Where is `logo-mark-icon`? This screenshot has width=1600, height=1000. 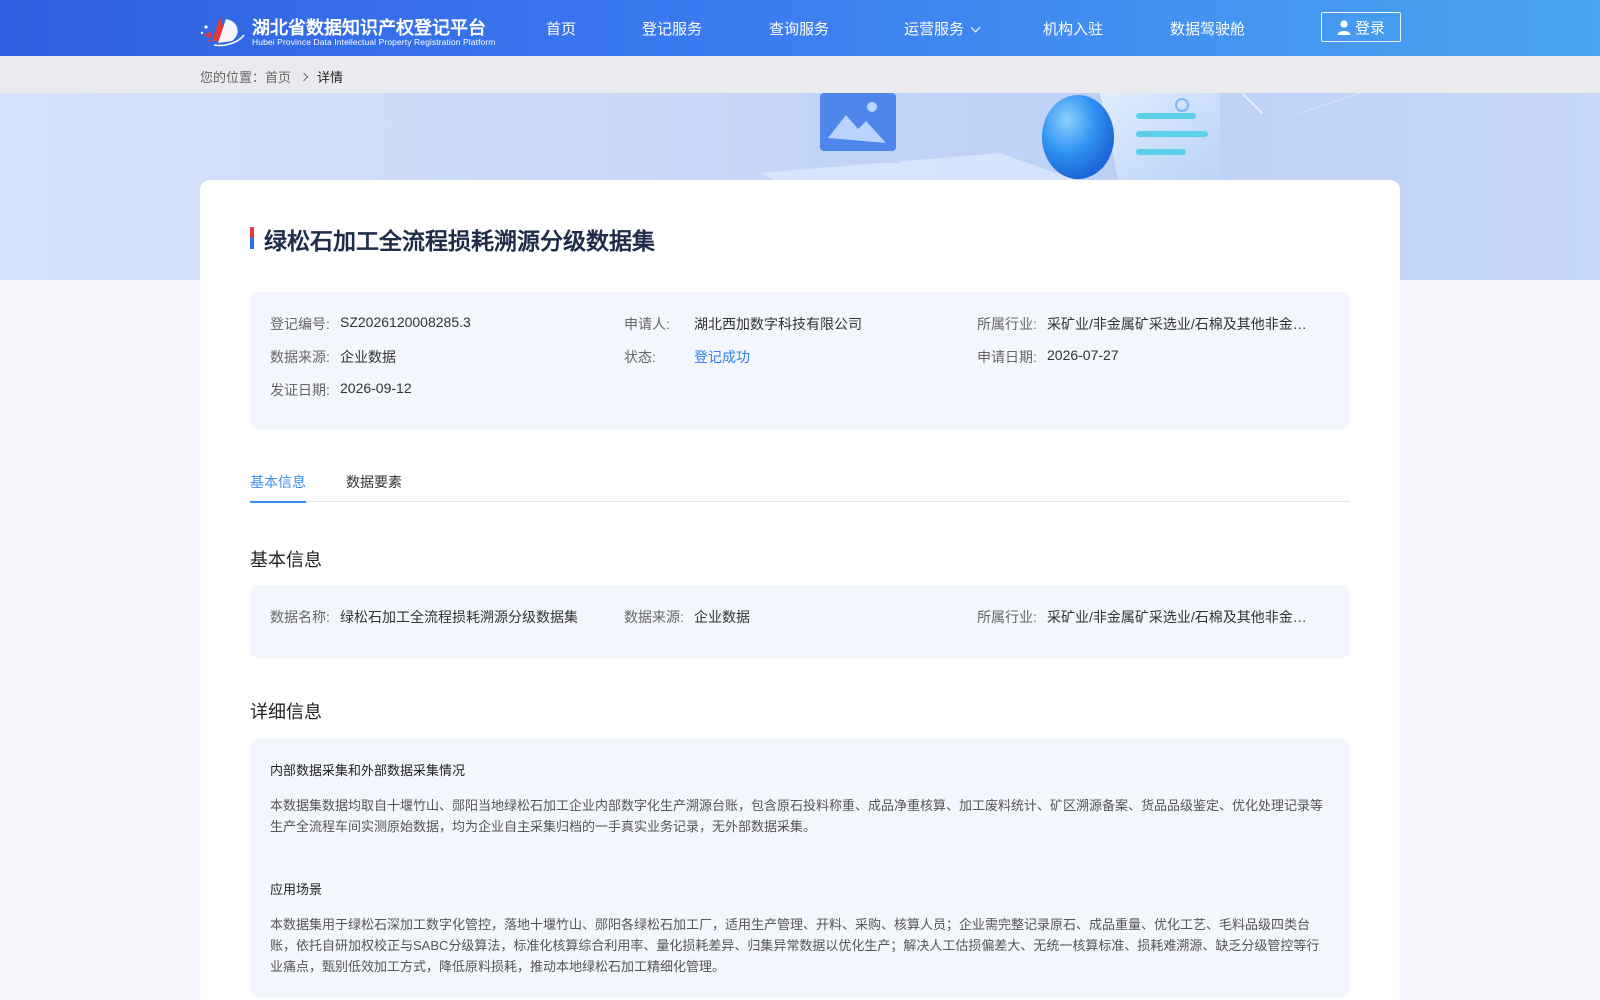 logo-mark-icon is located at coordinates (222, 32).